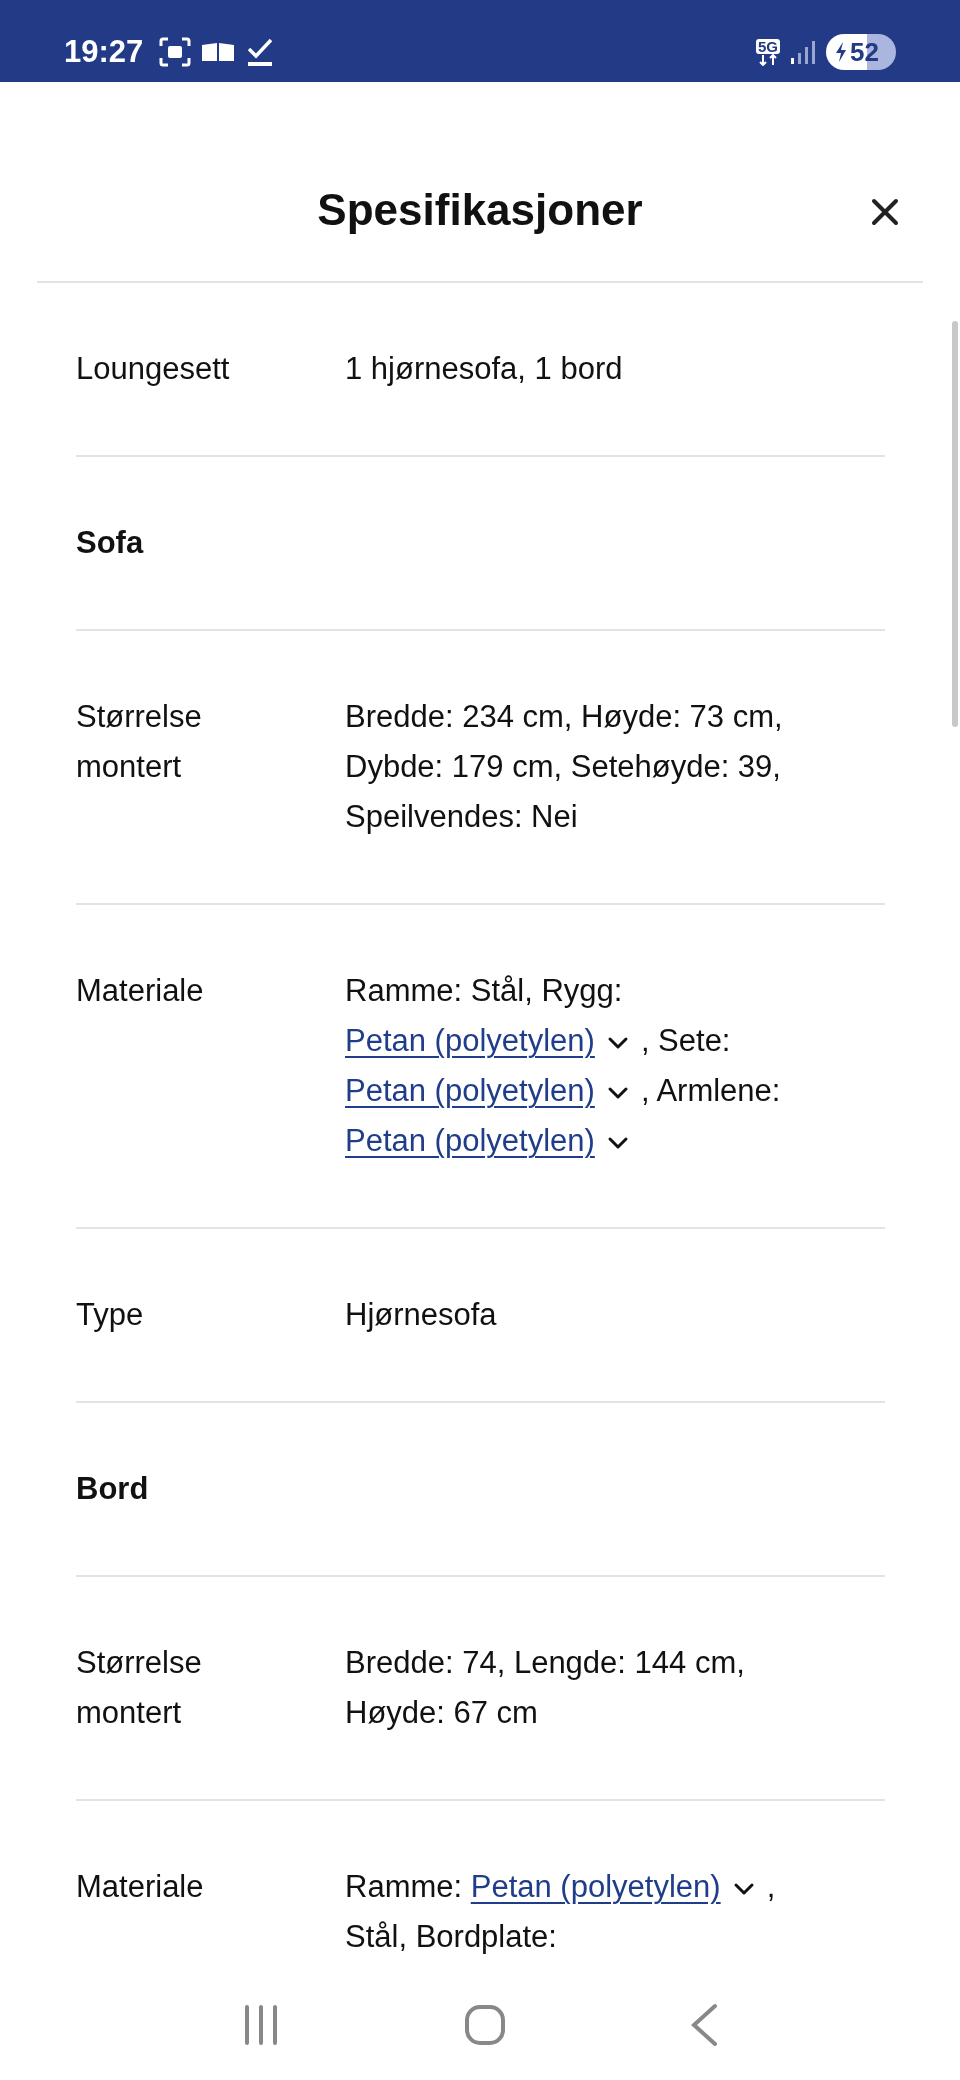  Describe the element at coordinates (404, 1886) in the screenshot. I see `spec-value: Ramme:` at that location.